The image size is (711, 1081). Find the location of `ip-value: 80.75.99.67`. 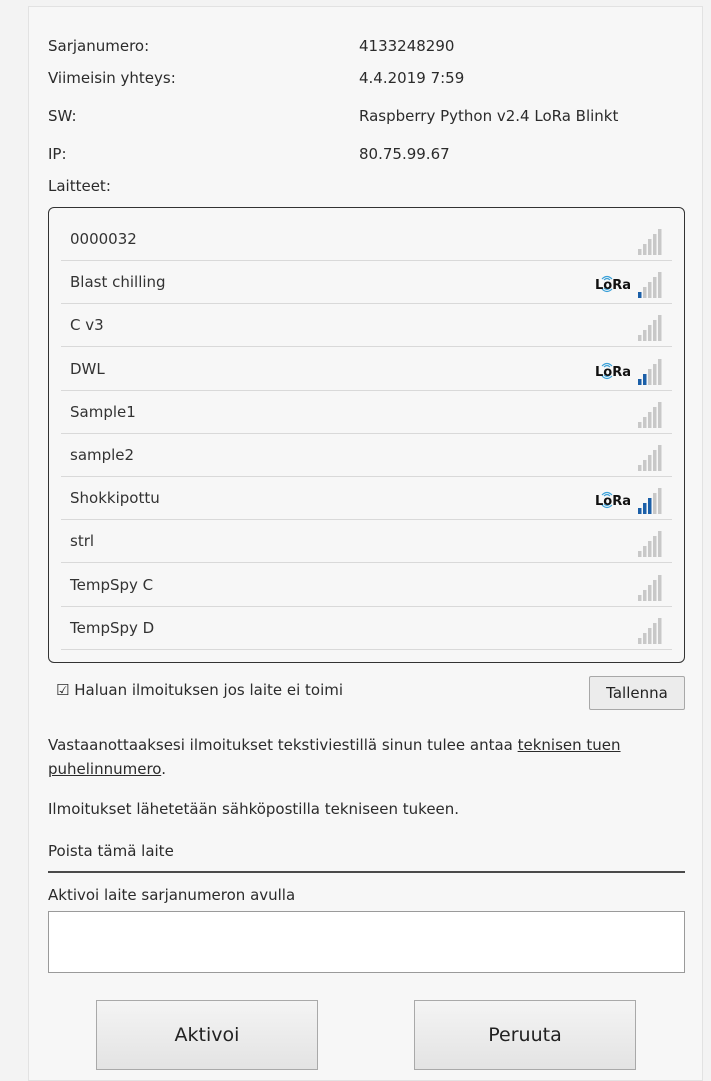

ip-value: 80.75.99.67 is located at coordinates (404, 154).